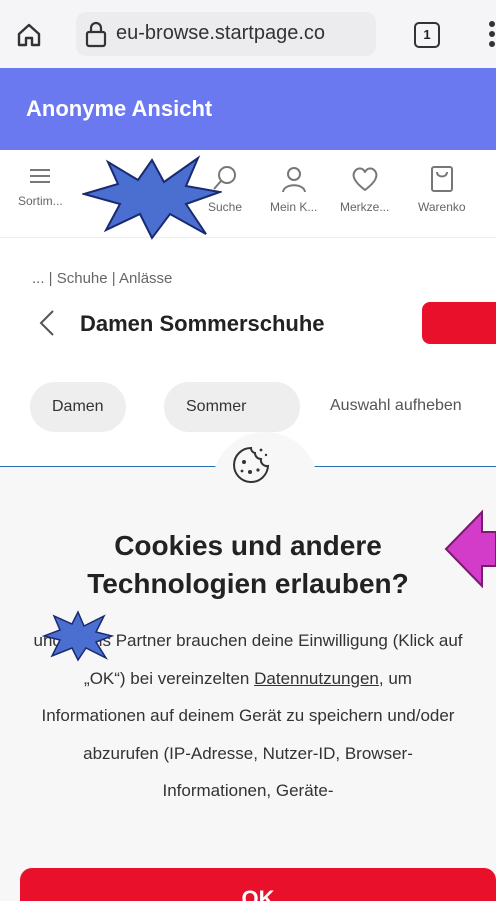 The image size is (496, 901). I want to click on heart-icon, so click(365, 179).